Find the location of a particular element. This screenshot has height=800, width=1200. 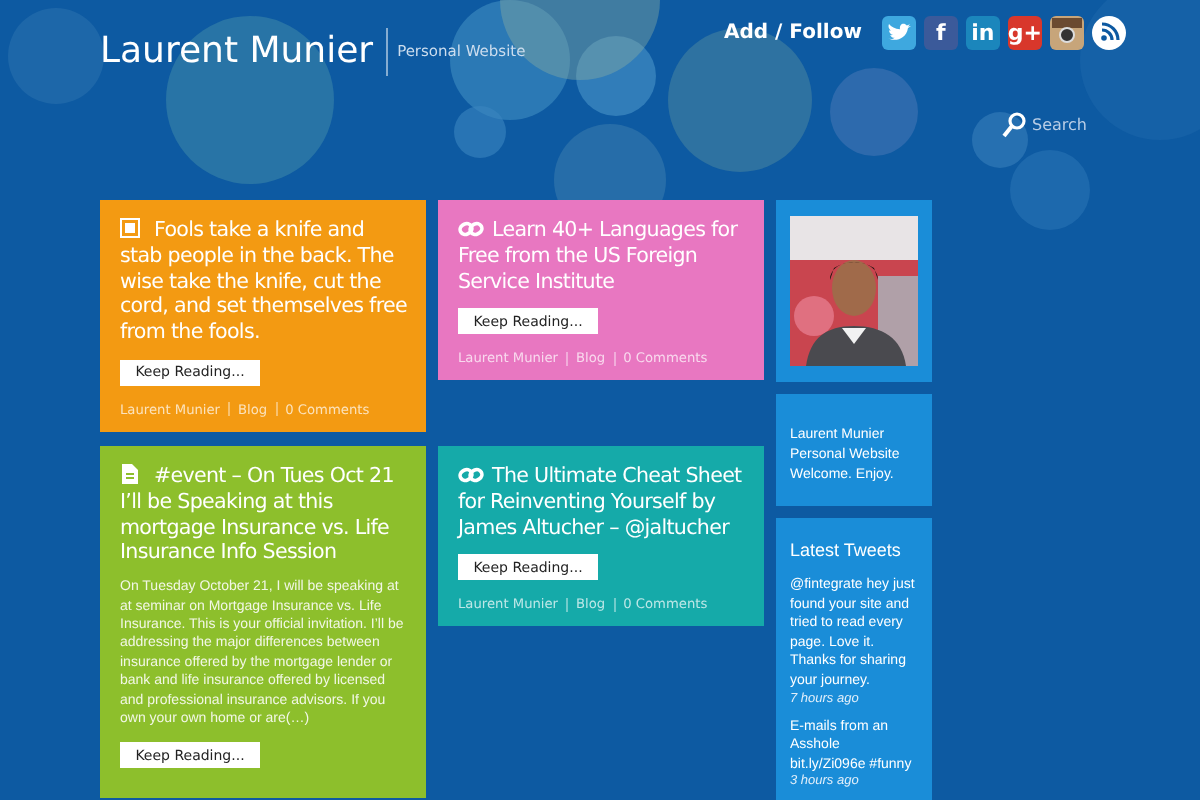

post-title: #event – On Tues Oct 21 I’ll be Speaking at this mortgage Insurance vs. Life Insurance Info Session is located at coordinates (264, 515).